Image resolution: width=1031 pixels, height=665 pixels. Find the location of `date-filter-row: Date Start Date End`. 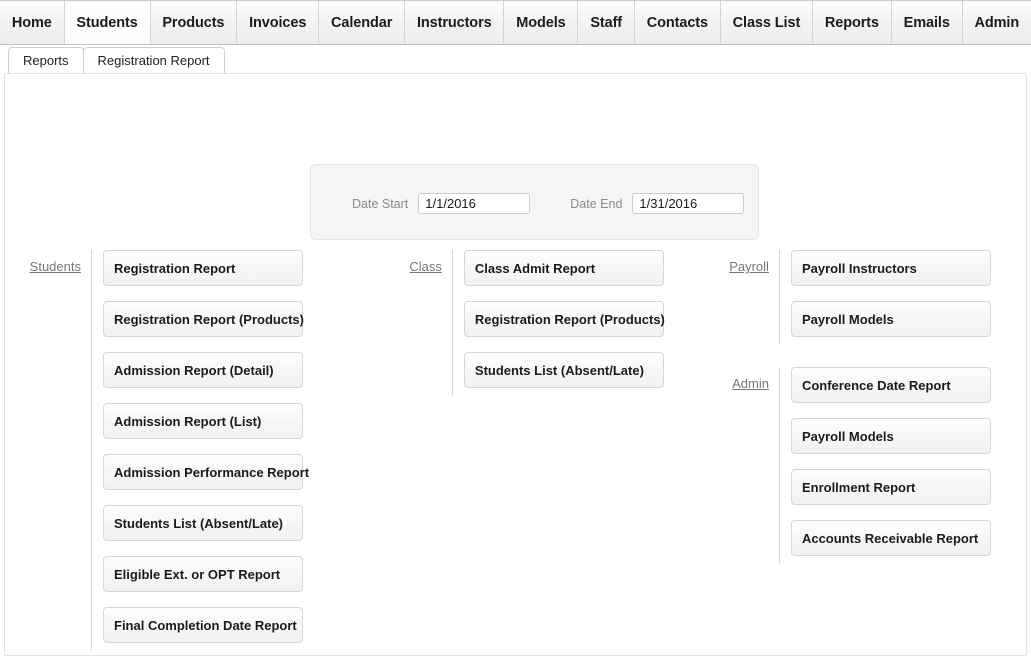

date-filter-row: Date Start Date End is located at coordinates (534, 203).